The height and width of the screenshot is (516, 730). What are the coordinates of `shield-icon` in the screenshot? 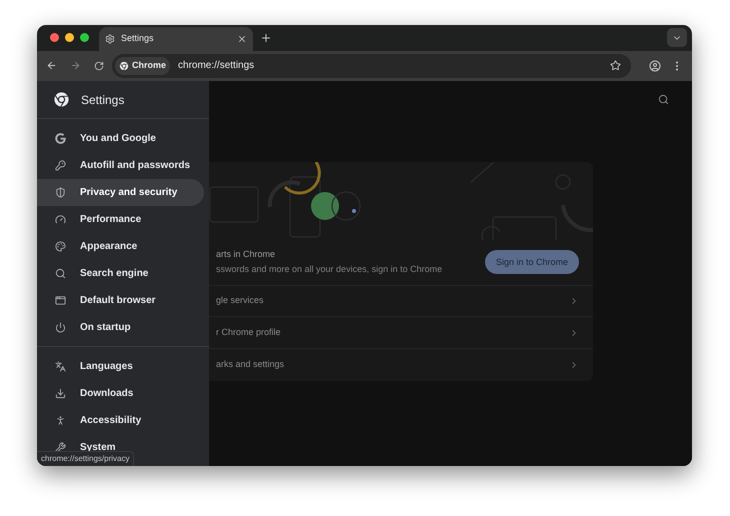 It's located at (60, 192).